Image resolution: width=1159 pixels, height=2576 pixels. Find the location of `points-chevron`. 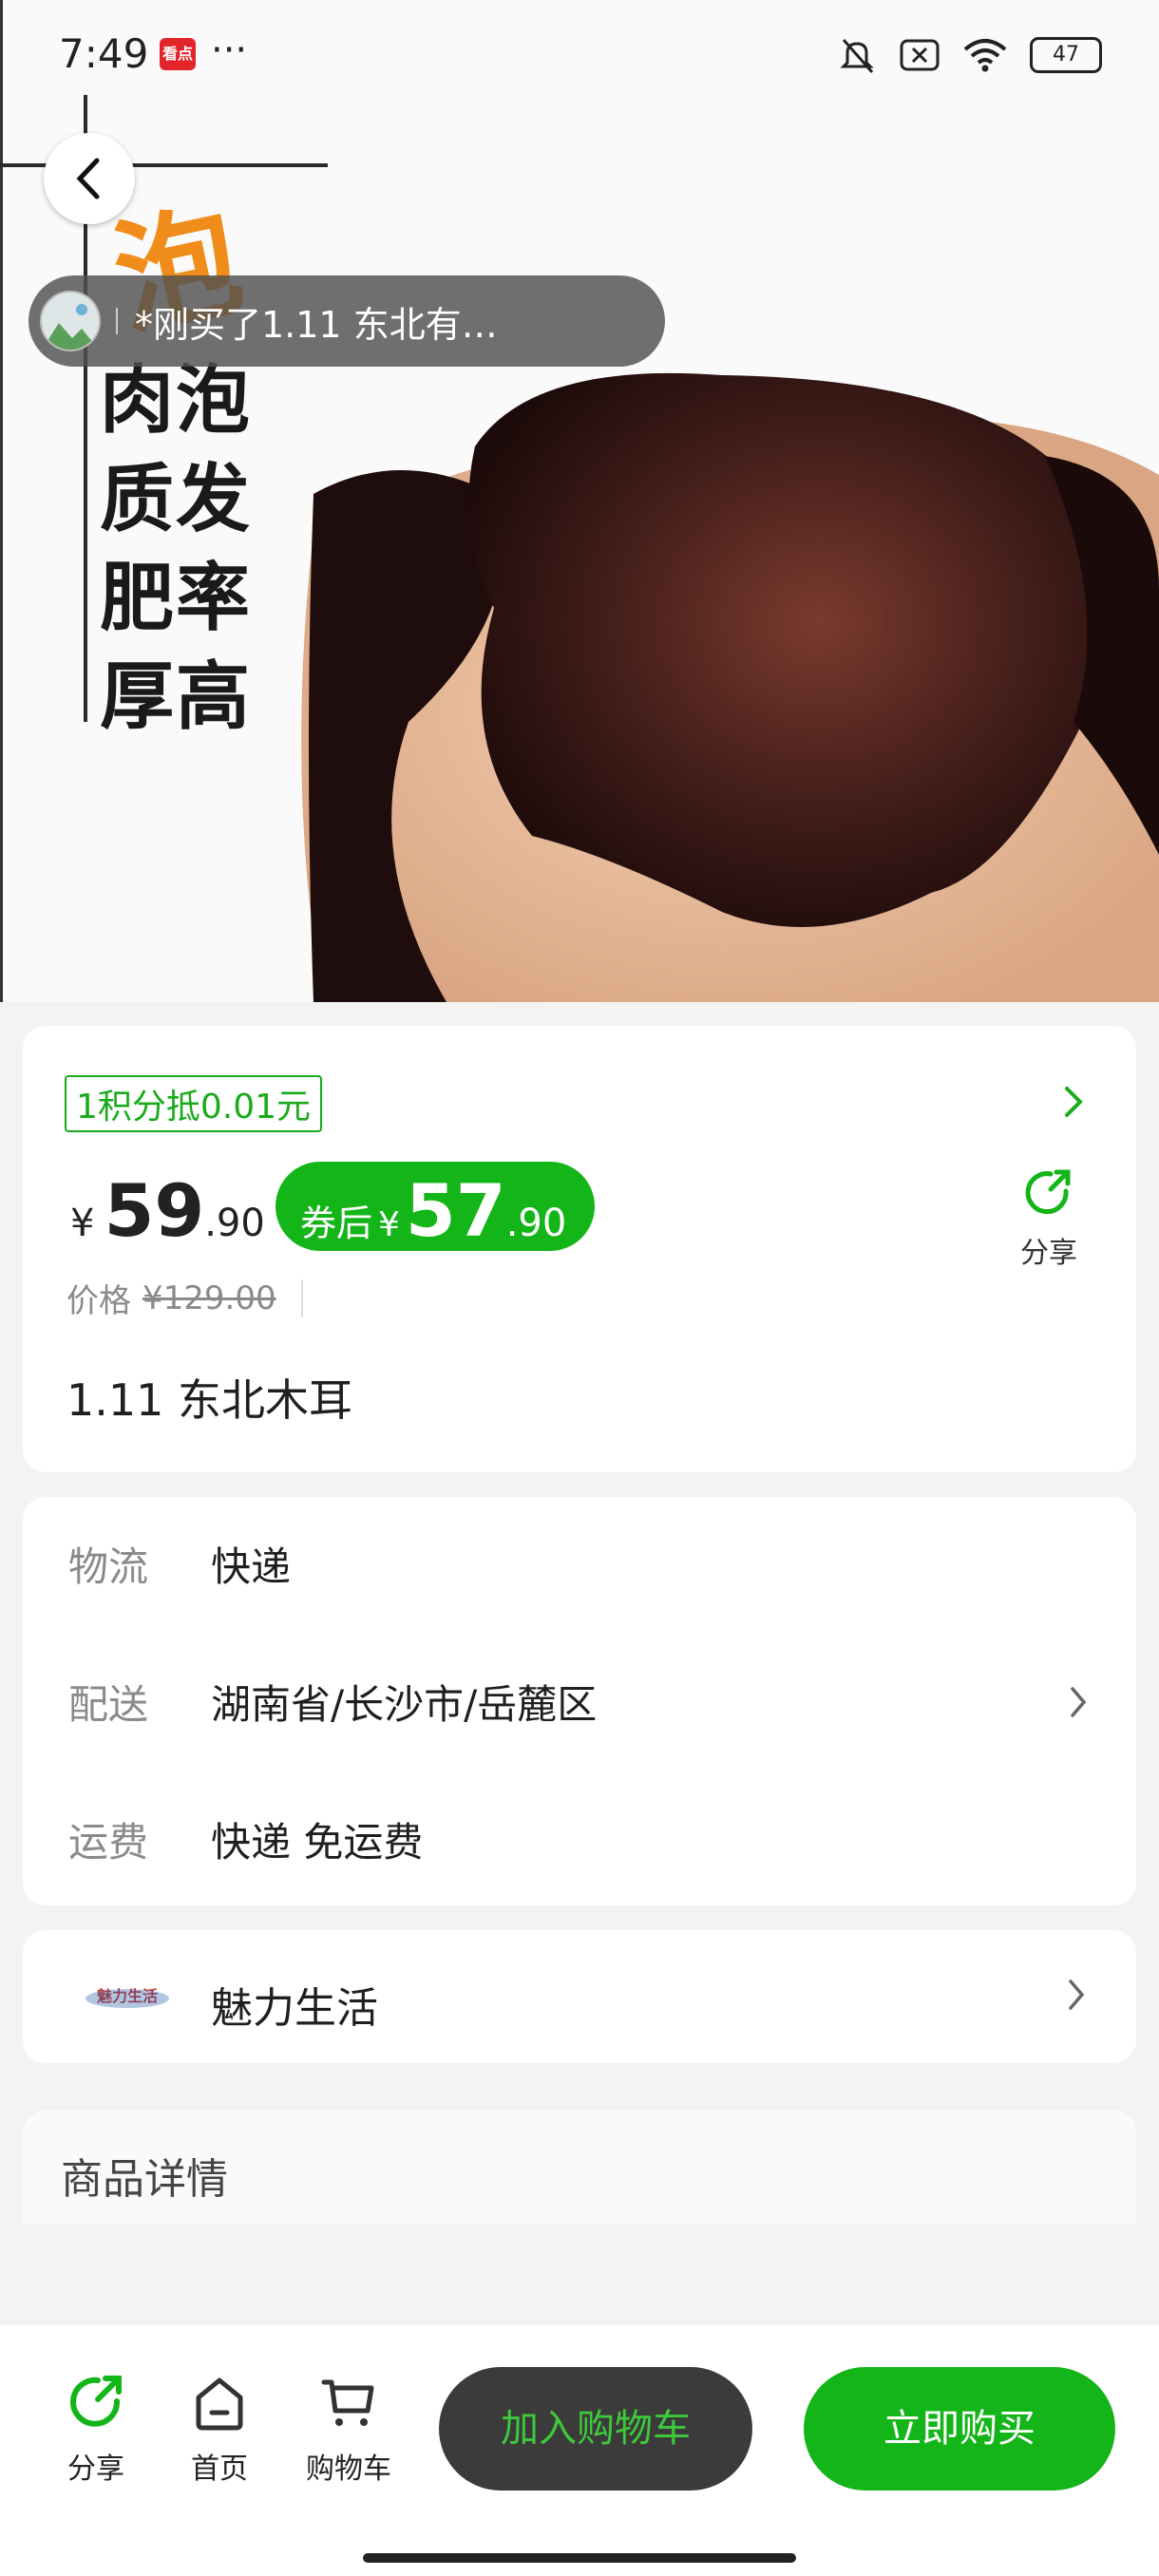

points-chevron is located at coordinates (1073, 1104).